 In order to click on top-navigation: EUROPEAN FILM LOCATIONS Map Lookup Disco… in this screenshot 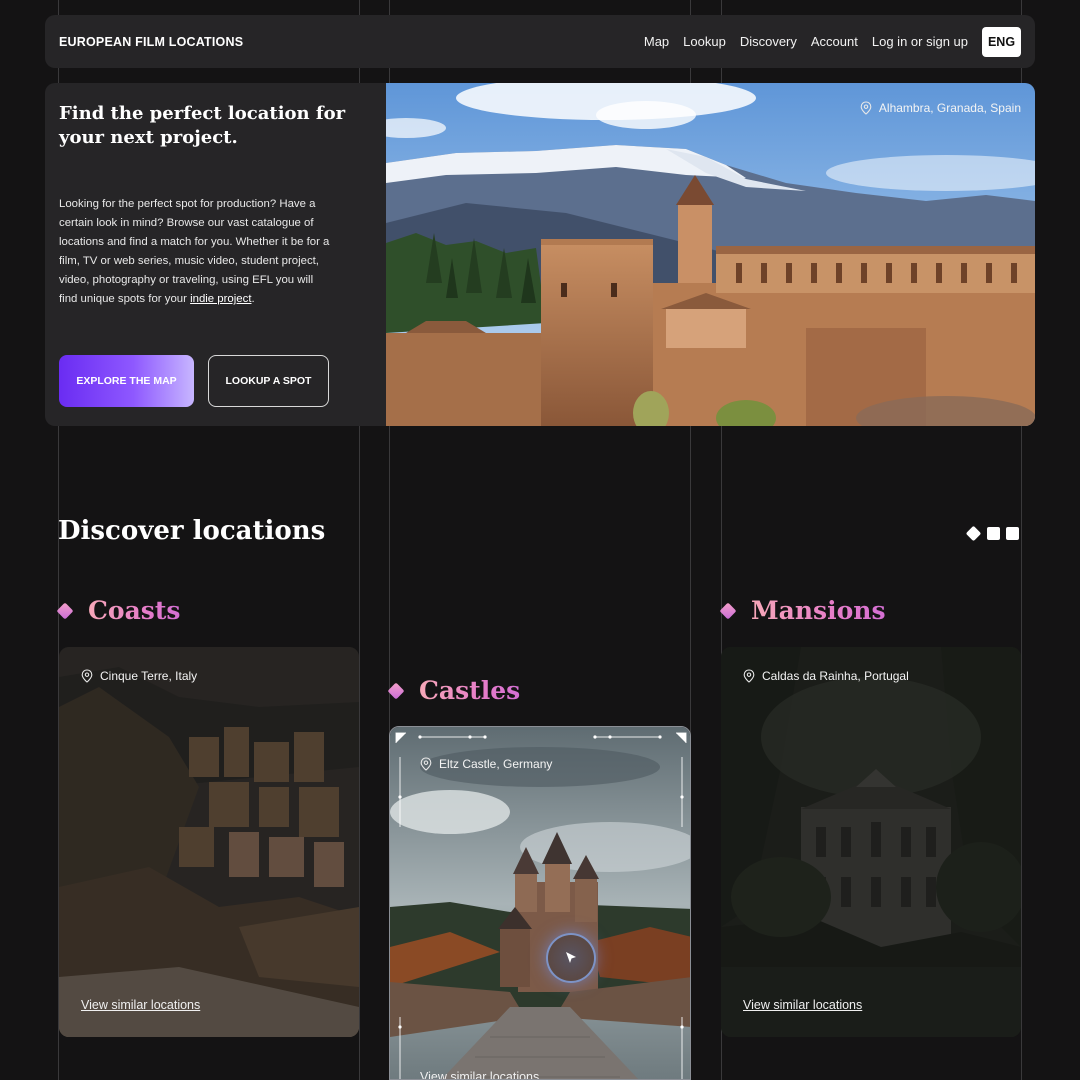, I will do `click(540, 41)`.